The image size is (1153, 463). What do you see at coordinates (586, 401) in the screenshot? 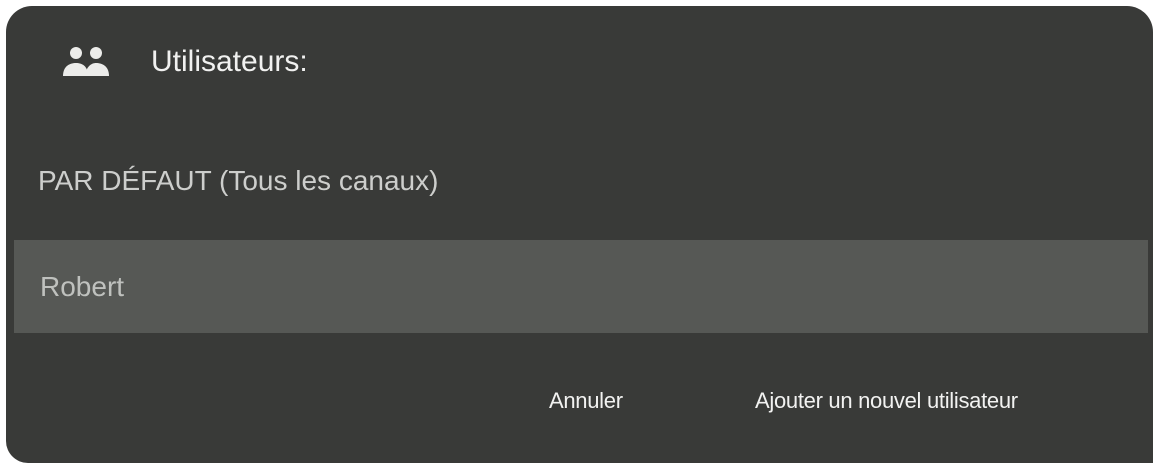
I see `cancel-button: Annuler` at bounding box center [586, 401].